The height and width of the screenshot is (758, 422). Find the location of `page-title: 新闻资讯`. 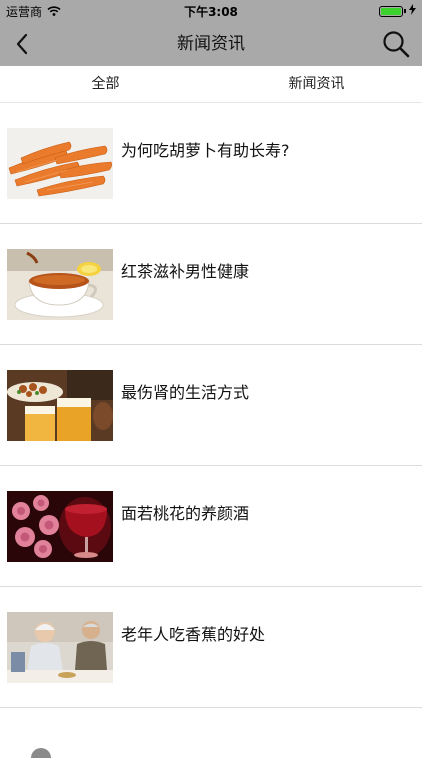

page-title: 新闻资讯 is located at coordinates (211, 44).